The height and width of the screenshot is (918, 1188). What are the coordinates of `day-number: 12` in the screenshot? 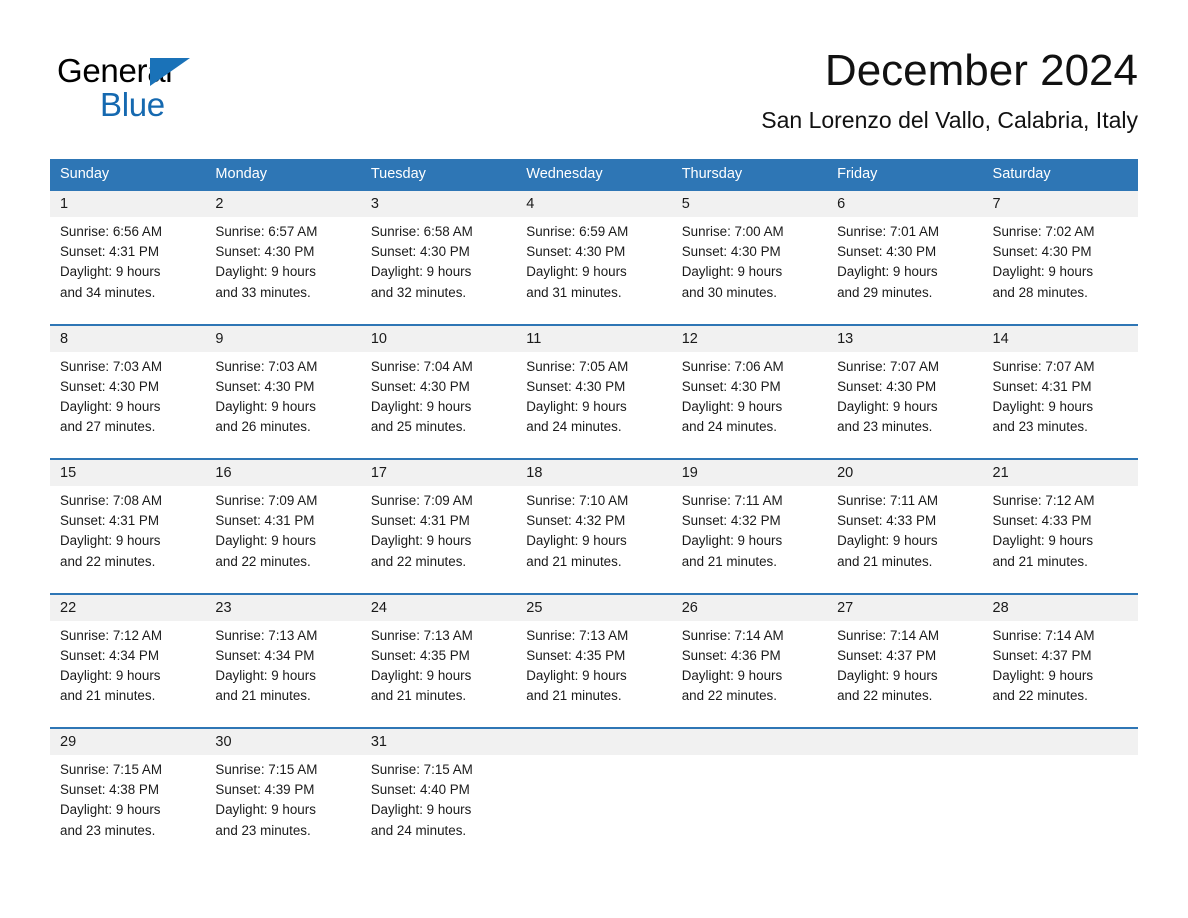 It's located at (749, 339).